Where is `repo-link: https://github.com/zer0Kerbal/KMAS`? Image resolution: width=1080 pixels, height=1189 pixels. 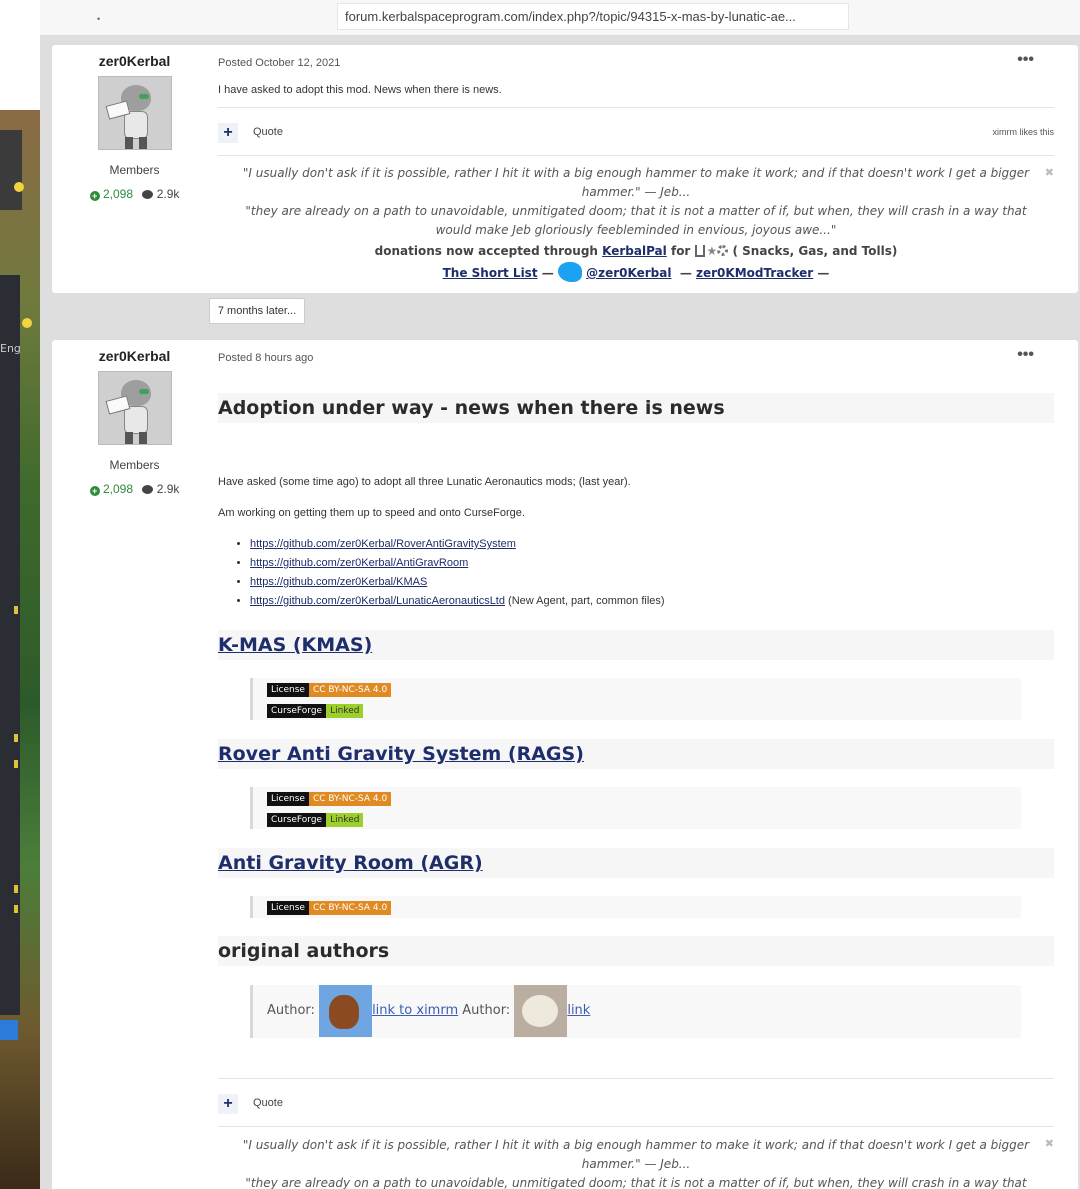
repo-link: https://github.com/zer0Kerbal/KMAS is located at coordinates (338, 582).